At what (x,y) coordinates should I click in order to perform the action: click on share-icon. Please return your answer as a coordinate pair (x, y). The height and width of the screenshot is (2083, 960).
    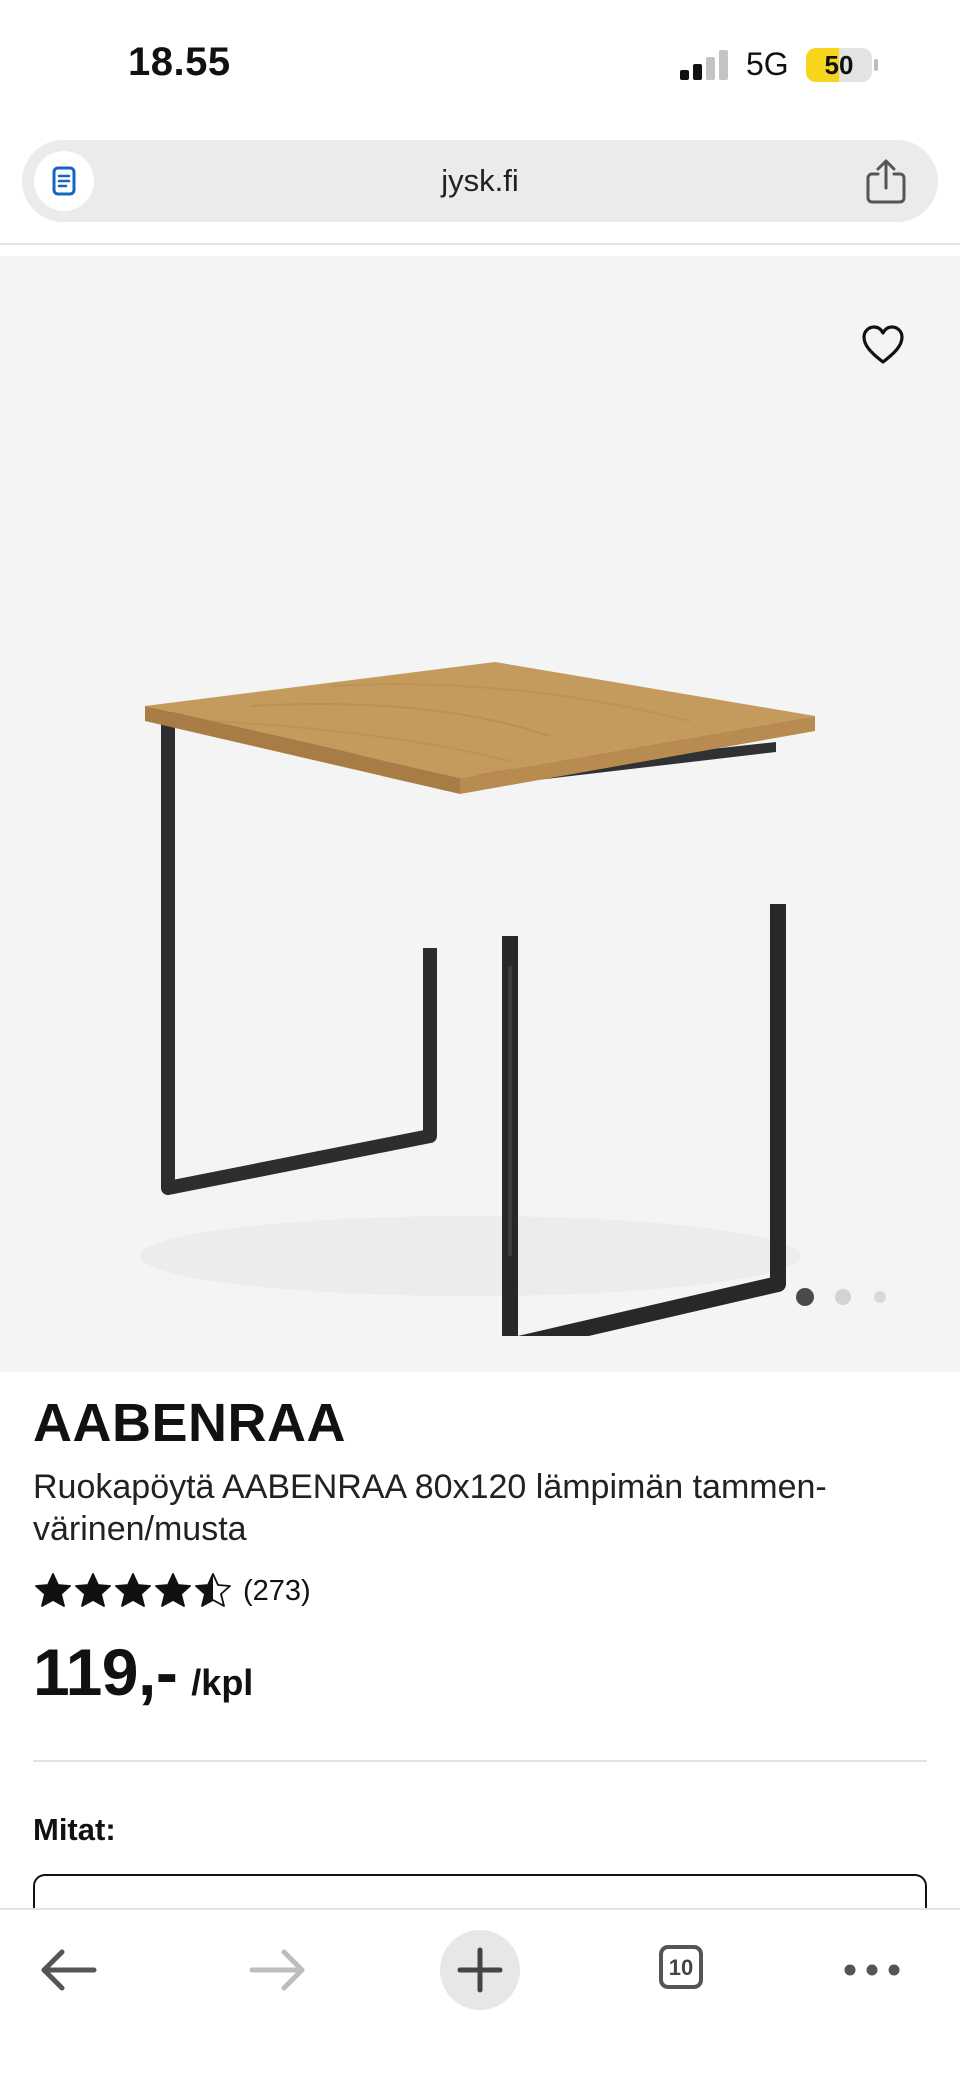
    Looking at the image, I should click on (886, 181).